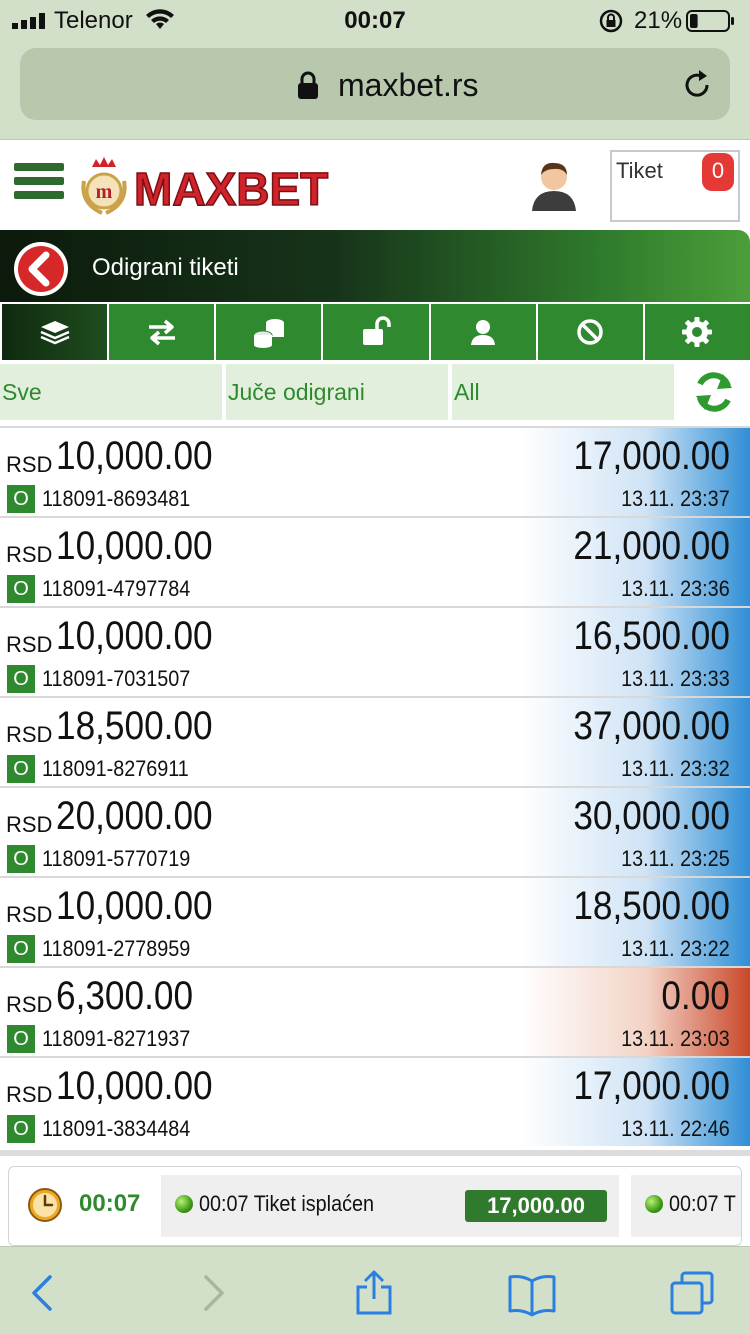 This screenshot has height=1334, width=750. I want to click on ticker-item: 00:07 Tiket isplaćen 17,000.00, so click(390, 1206).